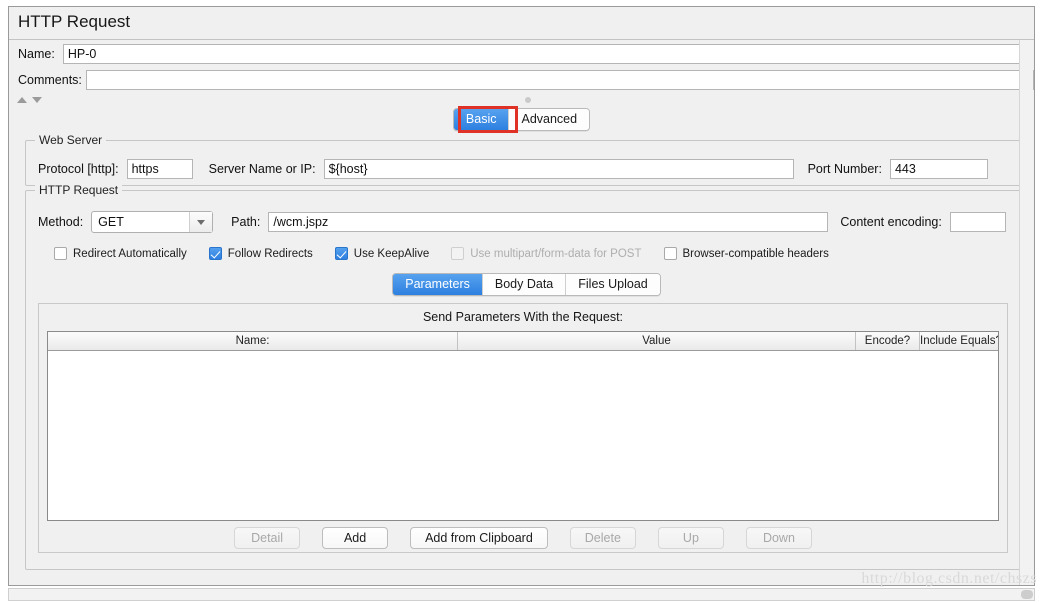  I want to click on checkbox-item: Follow Redirects, so click(260, 253).